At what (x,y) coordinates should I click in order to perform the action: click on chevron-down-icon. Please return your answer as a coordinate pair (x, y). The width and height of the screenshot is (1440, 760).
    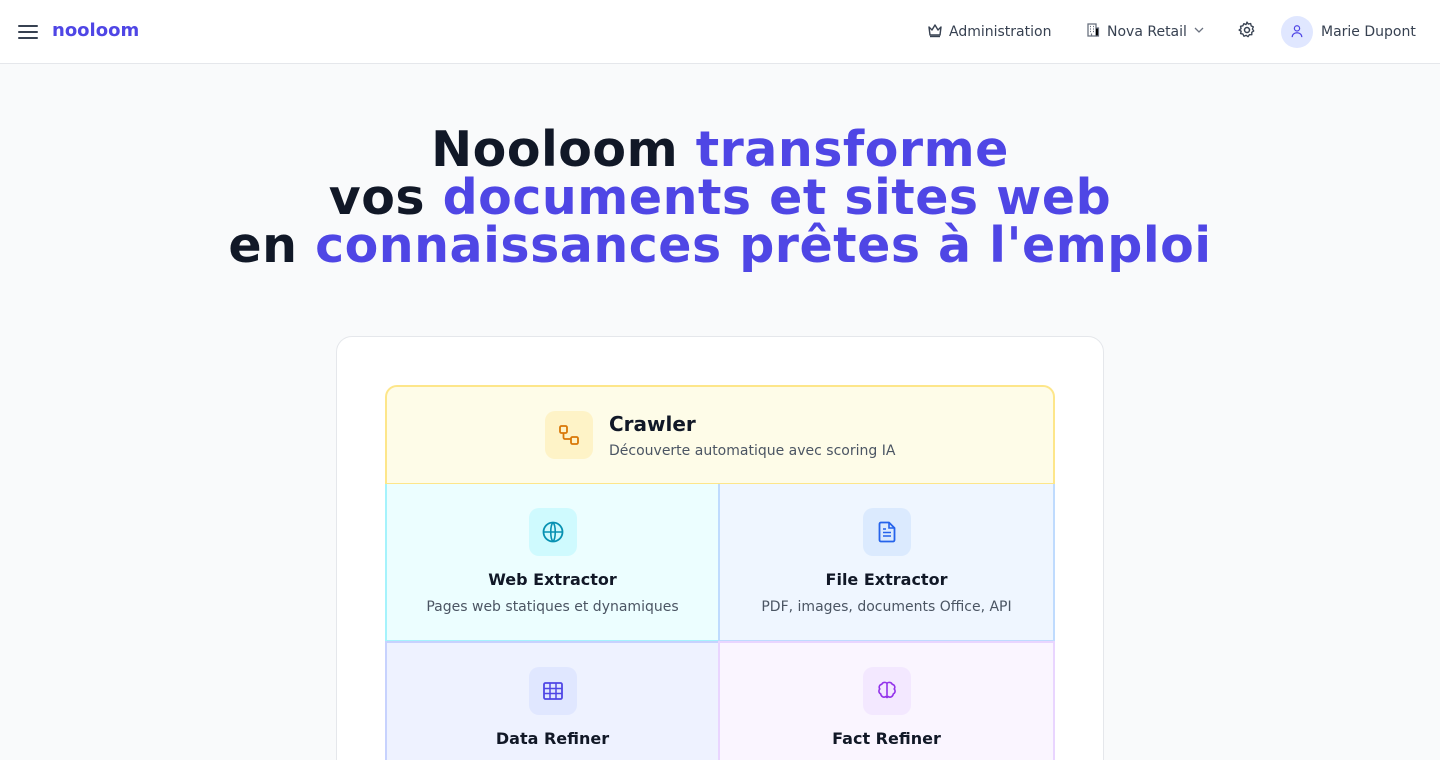
    Looking at the image, I should click on (1199, 32).